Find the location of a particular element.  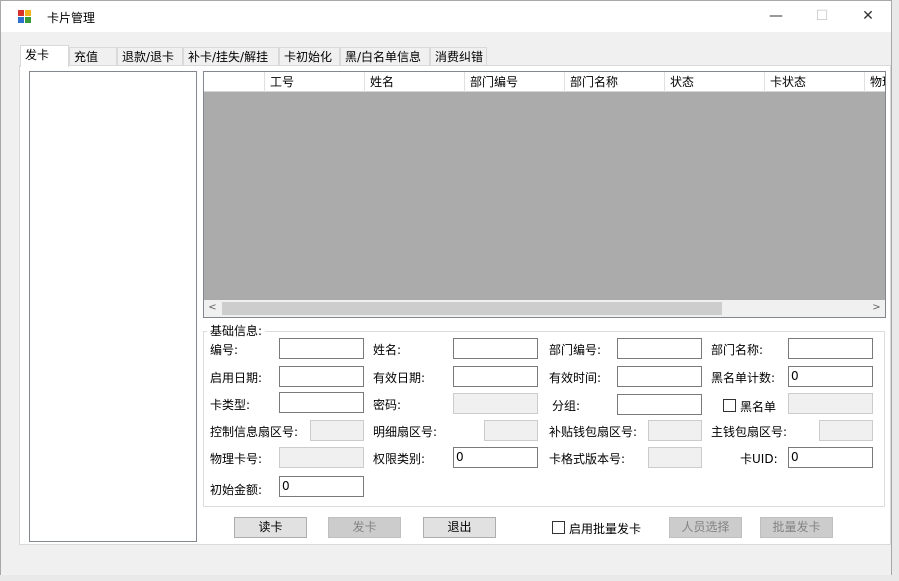

maximize-button: ☐ is located at coordinates (822, 16).